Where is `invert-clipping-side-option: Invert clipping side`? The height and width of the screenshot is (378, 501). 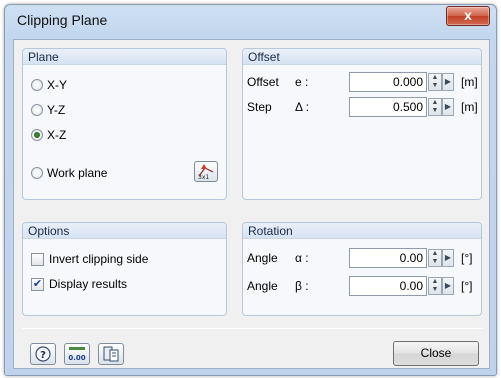 invert-clipping-side-option: Invert clipping side is located at coordinates (89, 259).